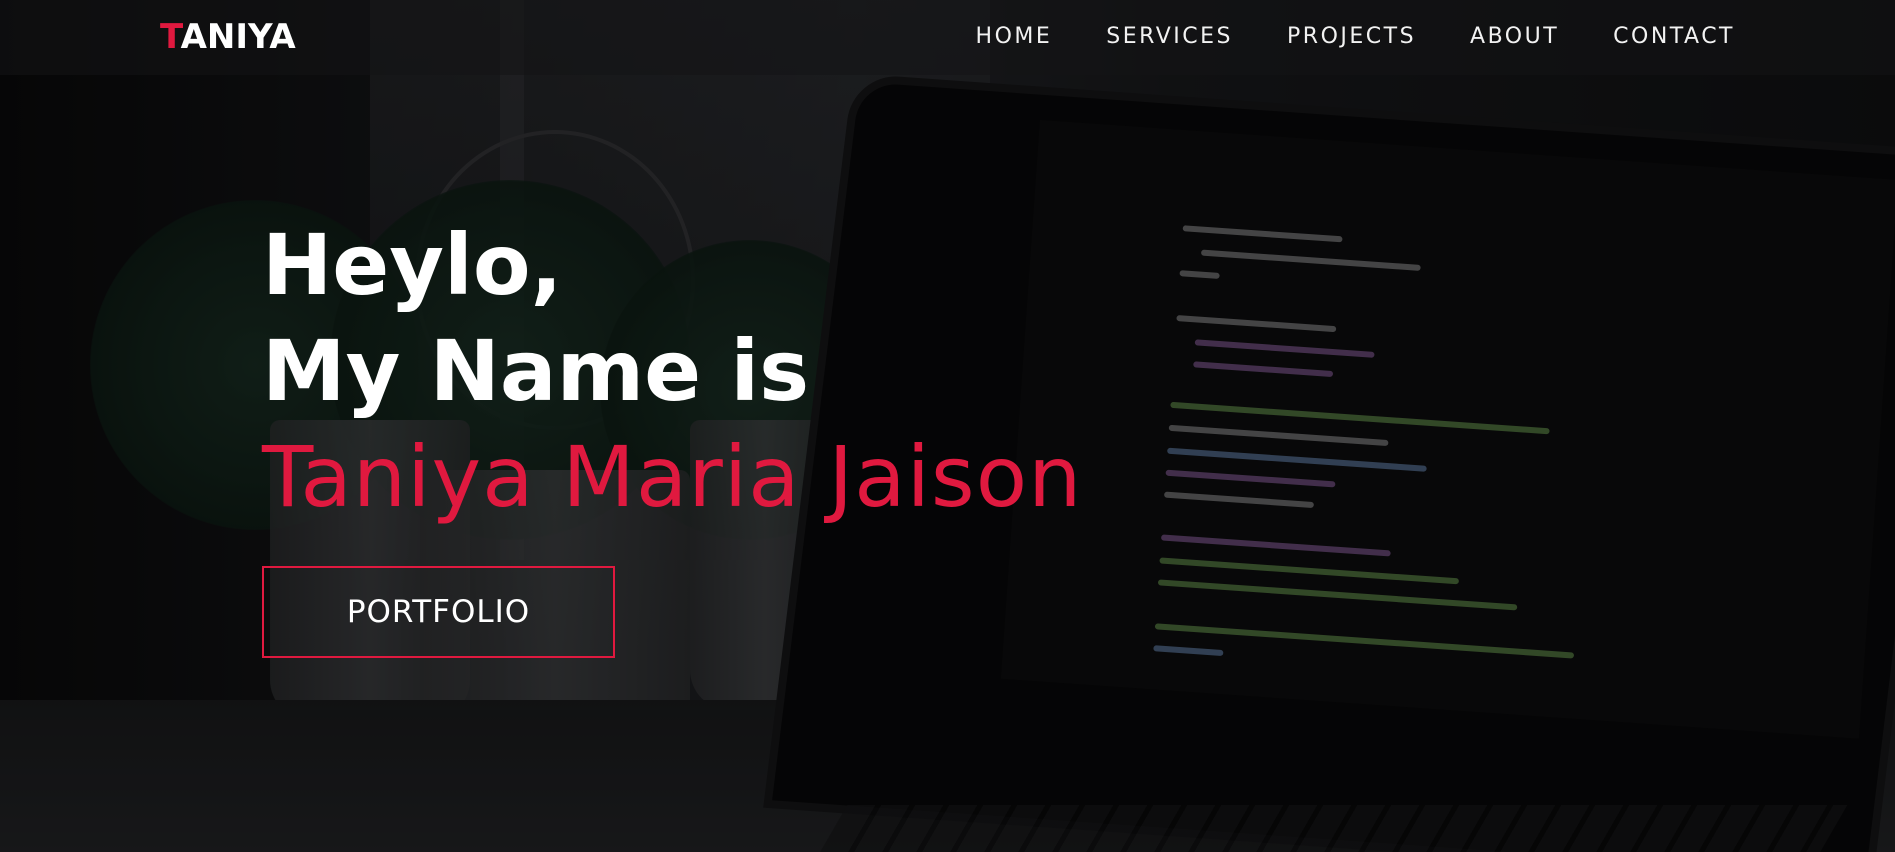  I want to click on portfolio-button: PORTFOLIO, so click(438, 612).